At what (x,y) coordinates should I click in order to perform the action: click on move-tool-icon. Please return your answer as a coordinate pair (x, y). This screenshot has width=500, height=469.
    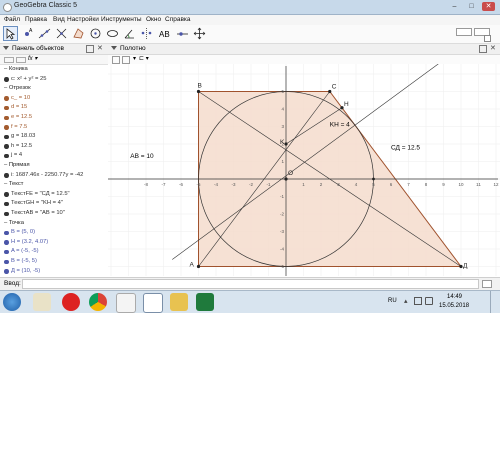
    Looking at the image, I should click on (10, 33).